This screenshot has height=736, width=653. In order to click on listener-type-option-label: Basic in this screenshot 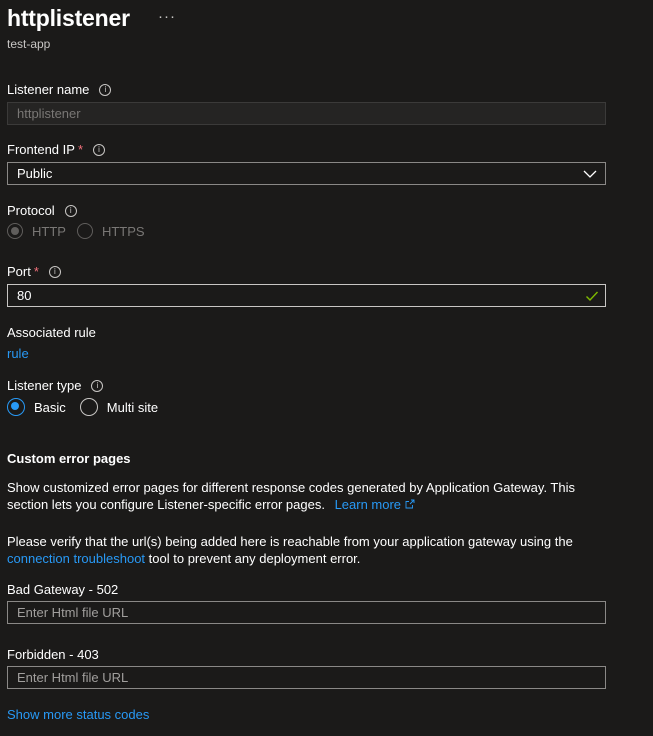, I will do `click(50, 407)`.